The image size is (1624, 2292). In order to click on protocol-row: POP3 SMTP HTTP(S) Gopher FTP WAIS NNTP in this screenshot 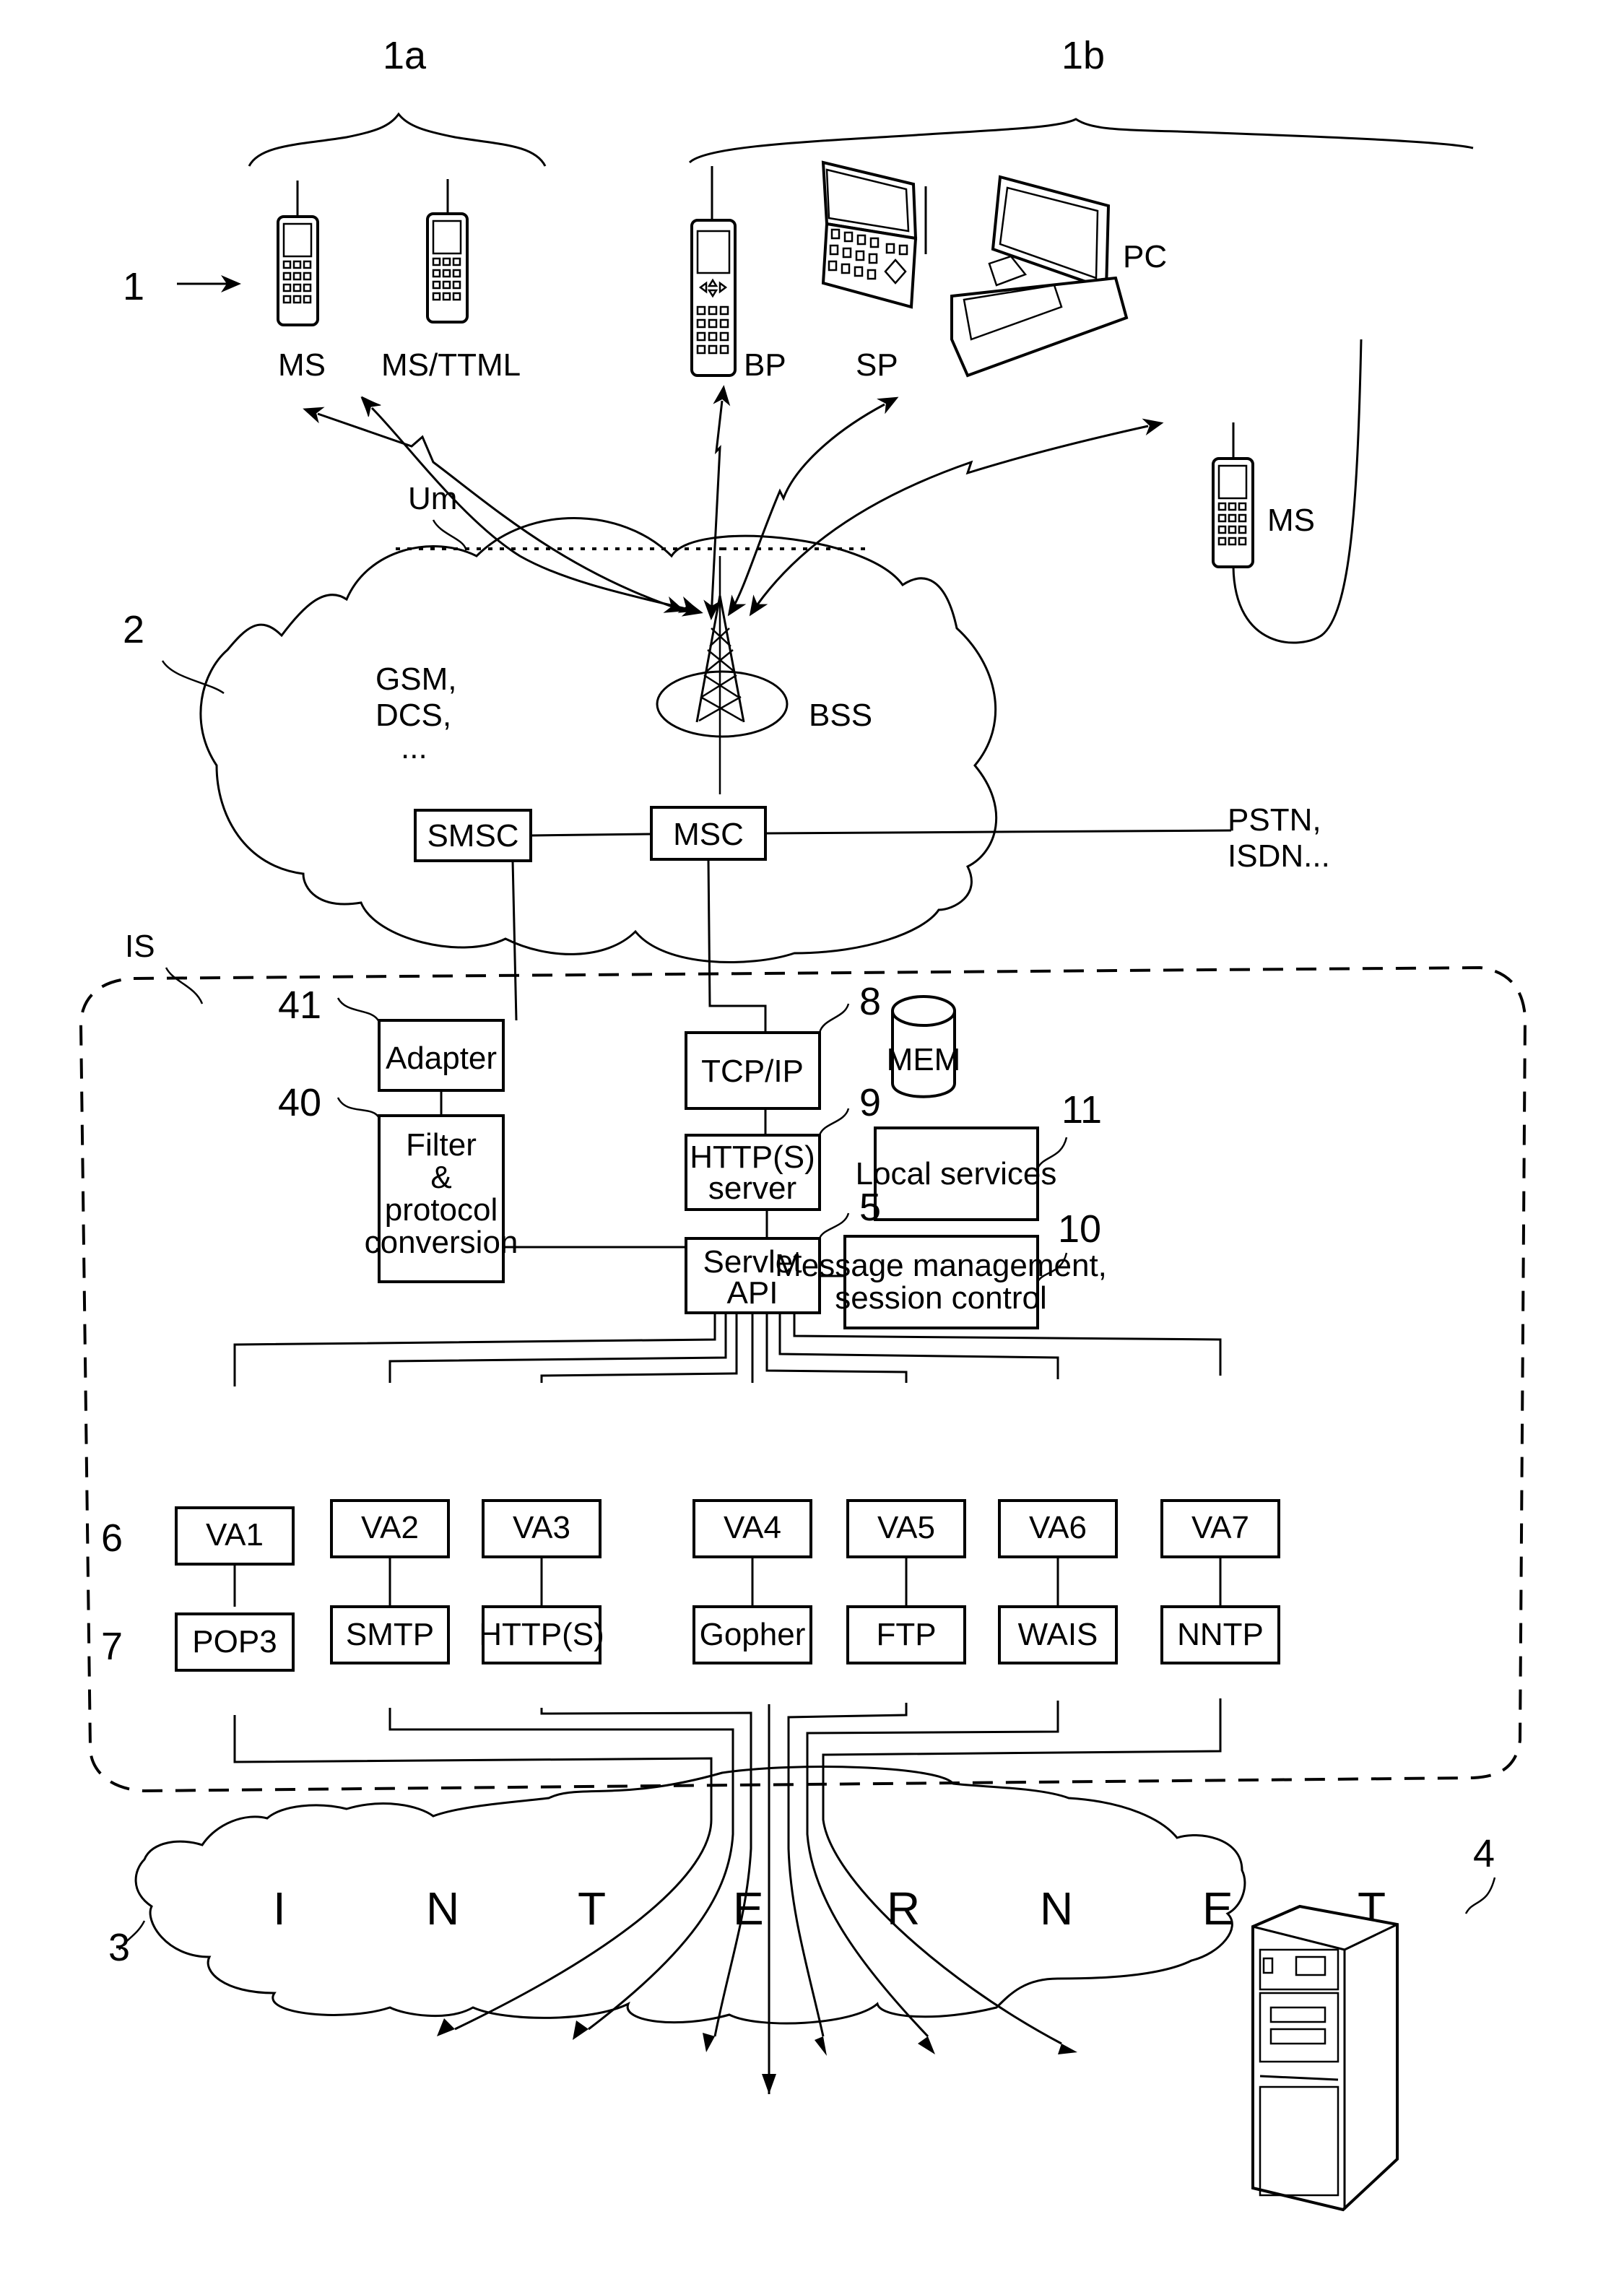, I will do `click(727, 1639)`.